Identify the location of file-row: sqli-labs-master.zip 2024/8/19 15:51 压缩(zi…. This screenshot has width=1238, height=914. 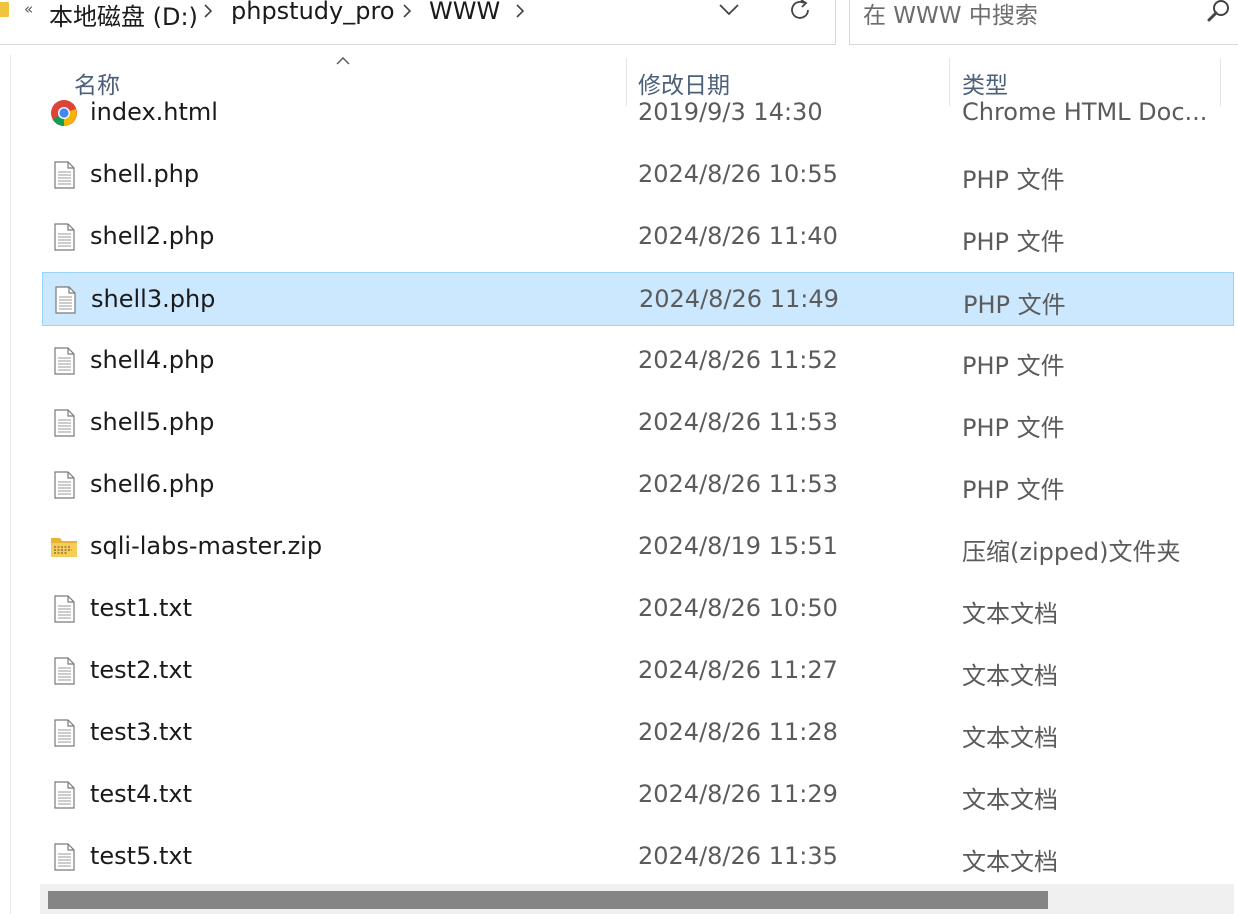
(638, 547).